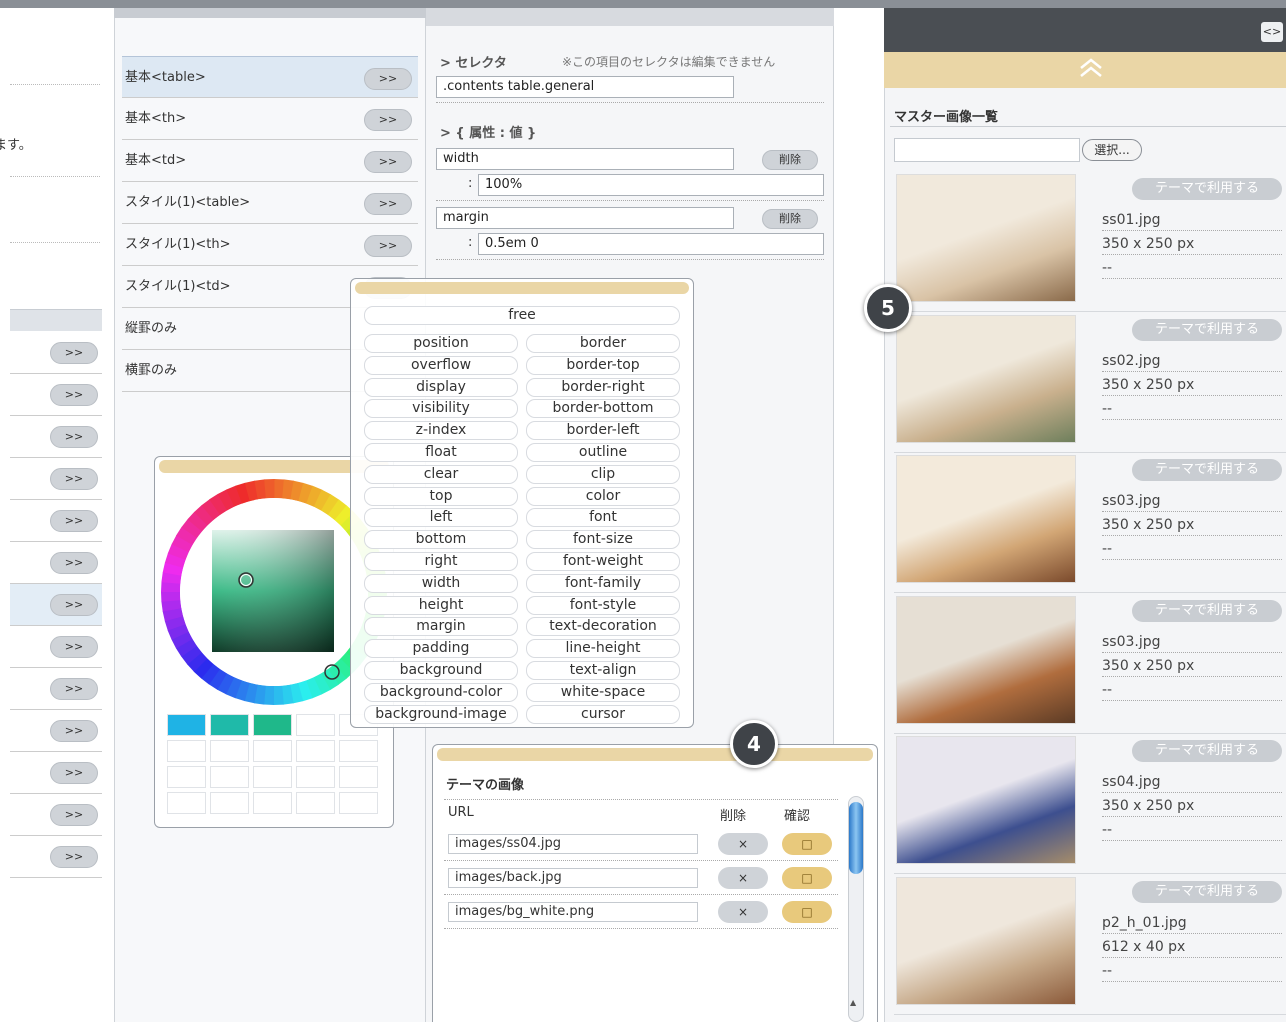  Describe the element at coordinates (441, 365) in the screenshot. I see `property-option: overflow` at that location.